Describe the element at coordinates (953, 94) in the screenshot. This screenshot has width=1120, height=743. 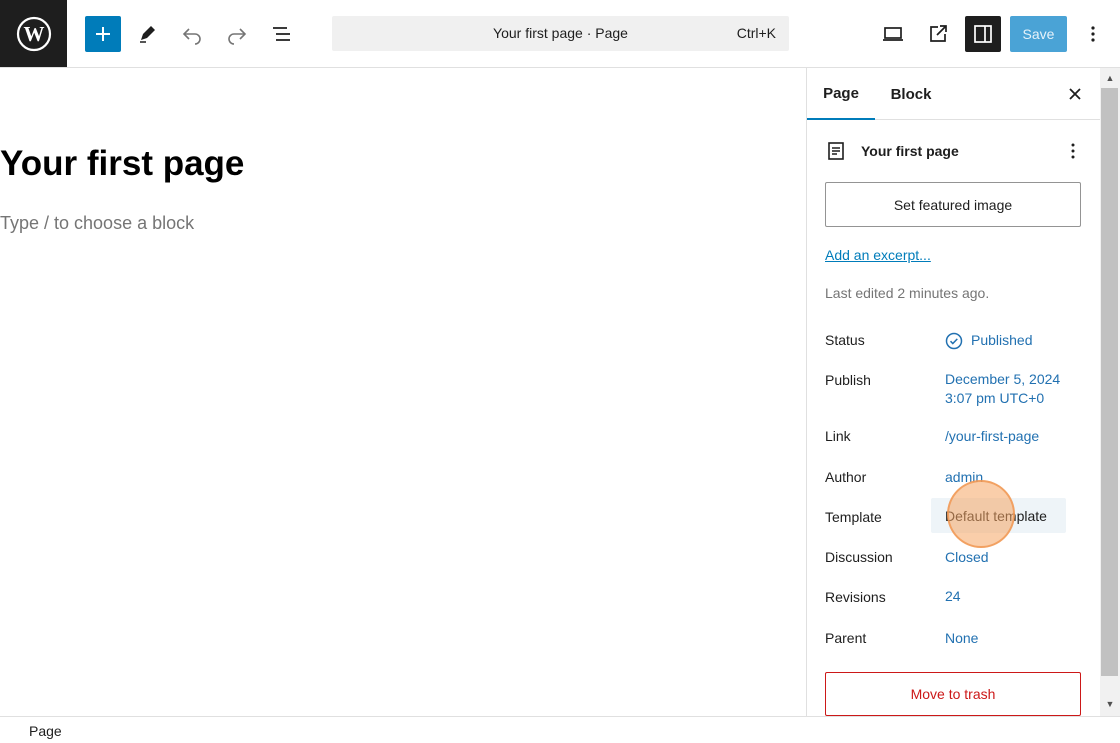
I see `sidebar-tabs: Page Block` at that location.